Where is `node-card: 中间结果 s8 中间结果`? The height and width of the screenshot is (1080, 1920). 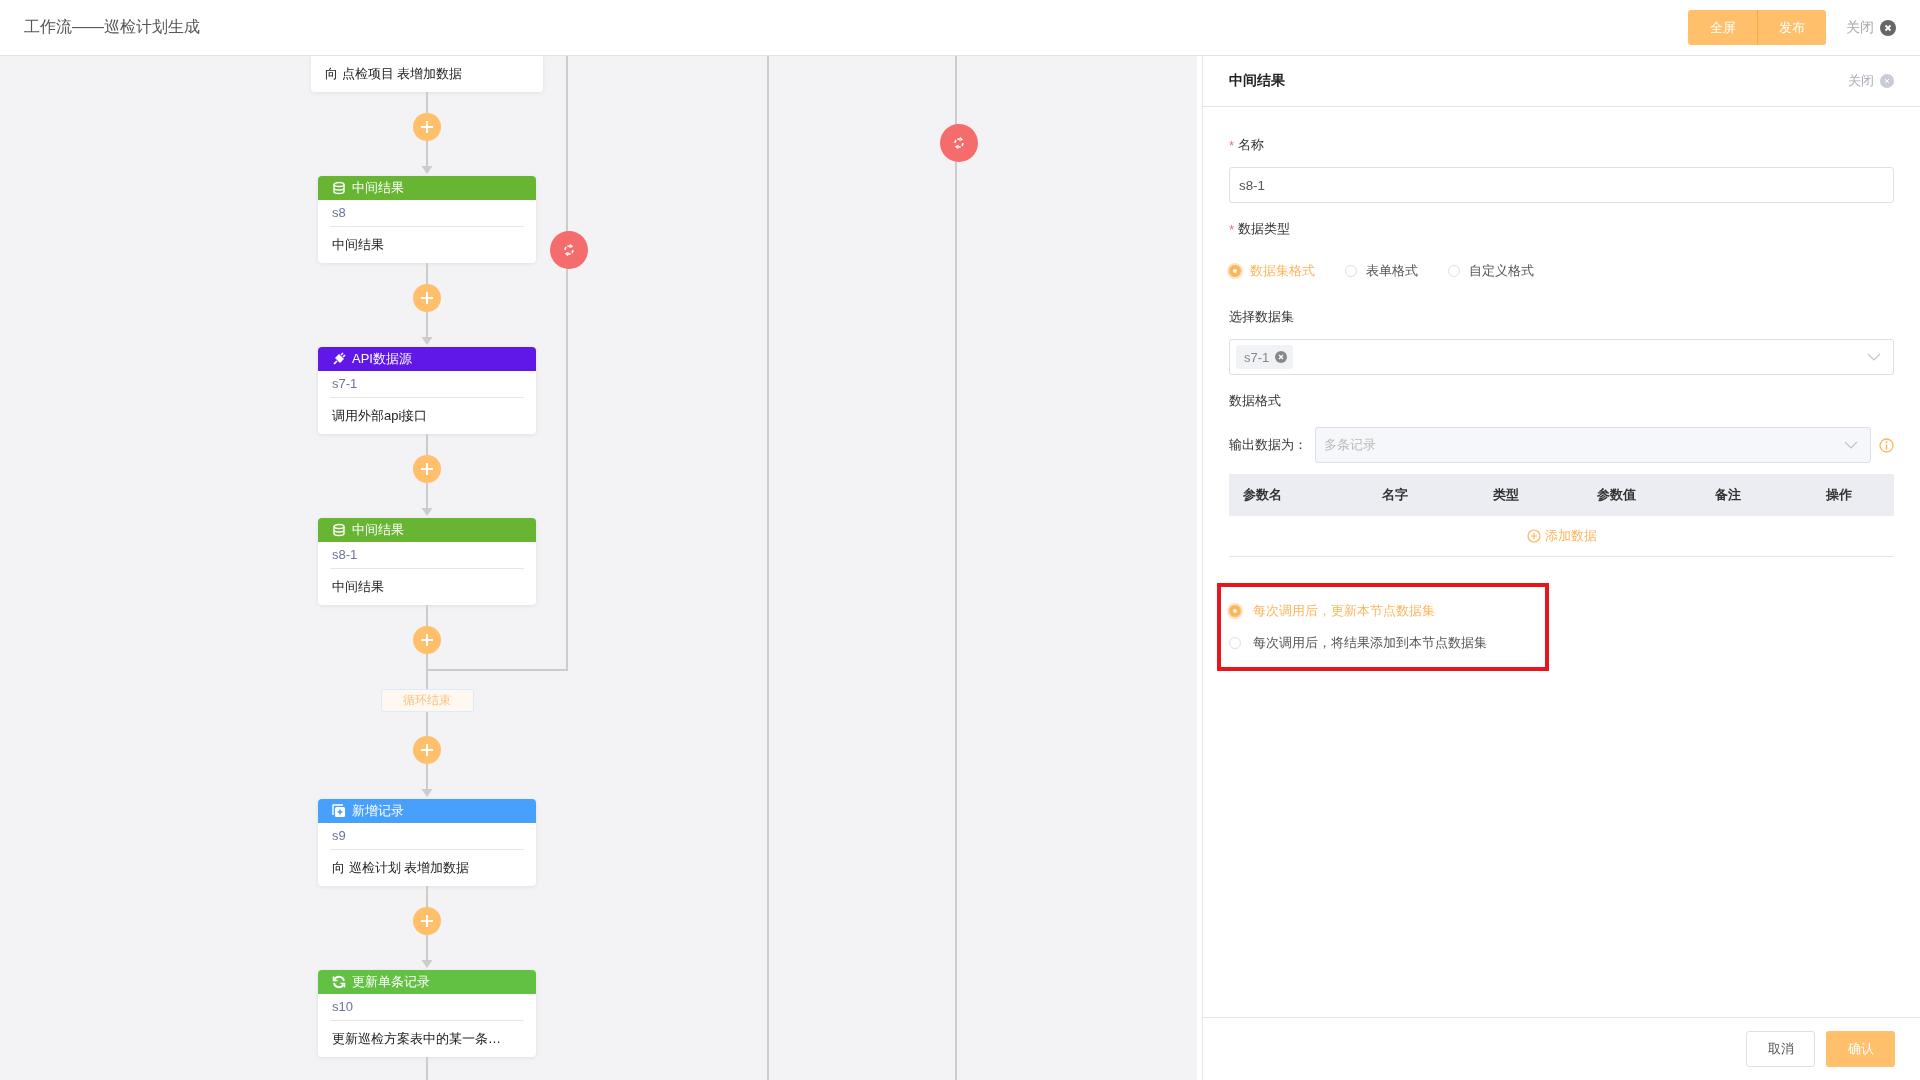 node-card: 中间结果 s8 中间结果 is located at coordinates (427, 219).